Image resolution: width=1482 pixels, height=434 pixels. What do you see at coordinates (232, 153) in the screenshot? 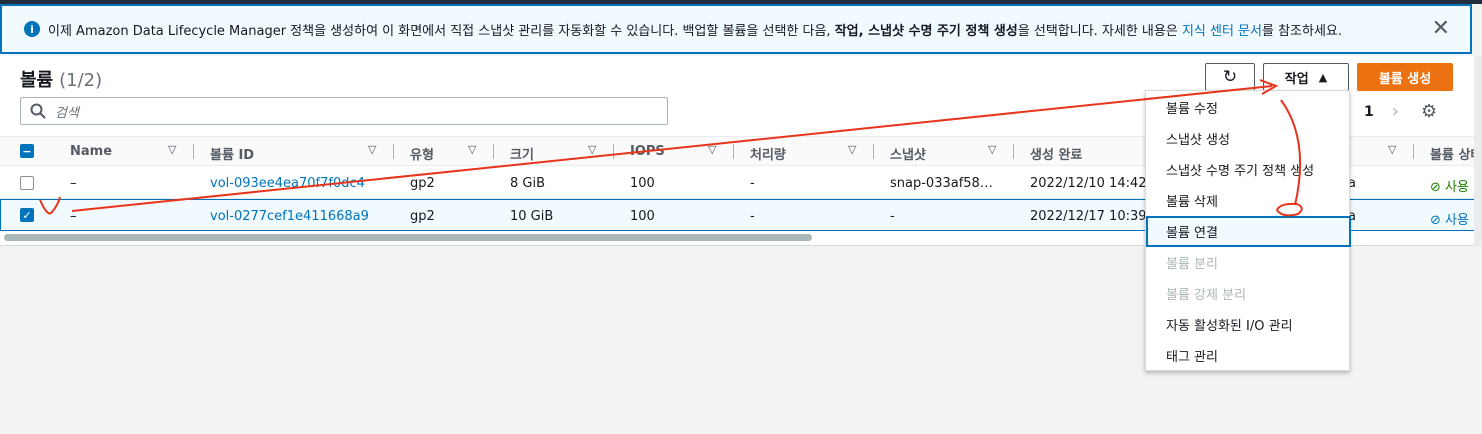
I see `column-volume-id: 볼륨 ID` at bounding box center [232, 153].